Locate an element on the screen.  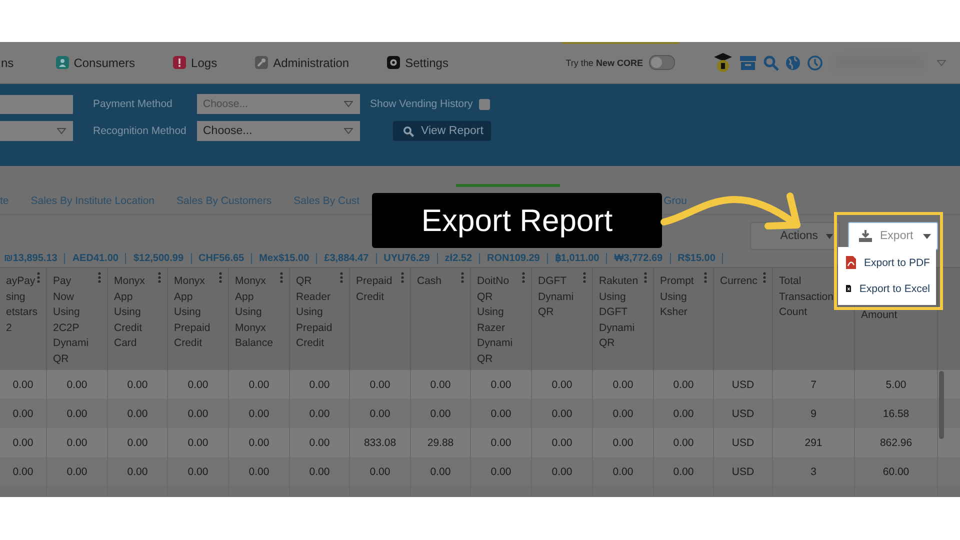
currency-total: $12,500.99 is located at coordinates (162, 258).